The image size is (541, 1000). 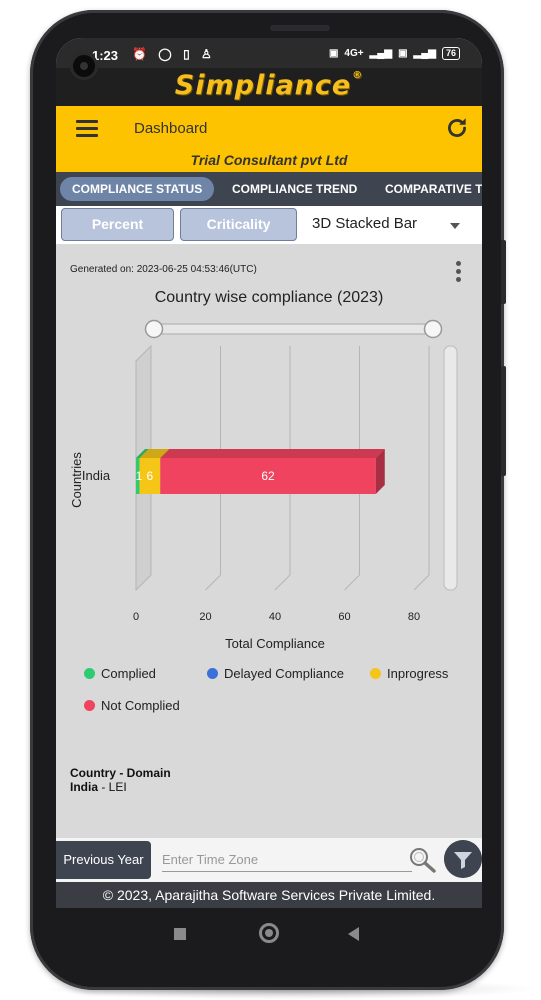 I want to click on brand-bar: Simpliance®, so click(x=269, y=87).